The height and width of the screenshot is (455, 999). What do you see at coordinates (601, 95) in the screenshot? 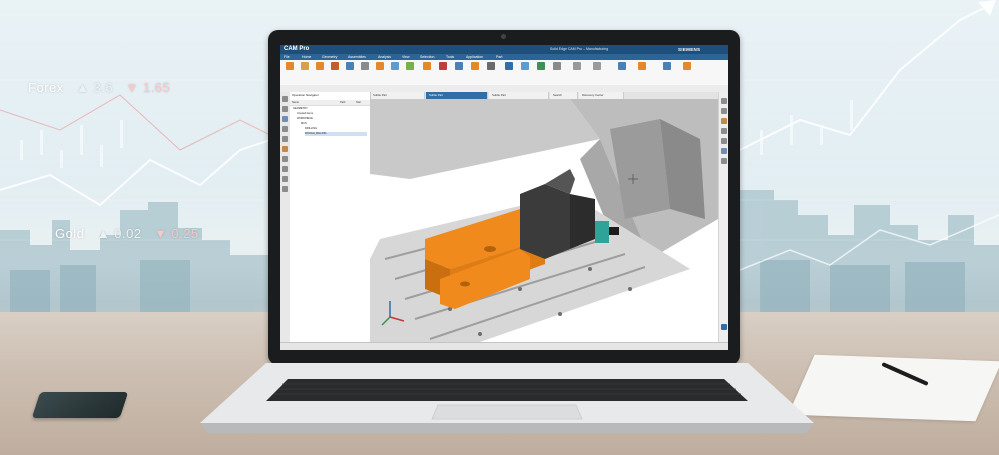
I see `tab-discovery-center: Discovery Center` at bounding box center [601, 95].